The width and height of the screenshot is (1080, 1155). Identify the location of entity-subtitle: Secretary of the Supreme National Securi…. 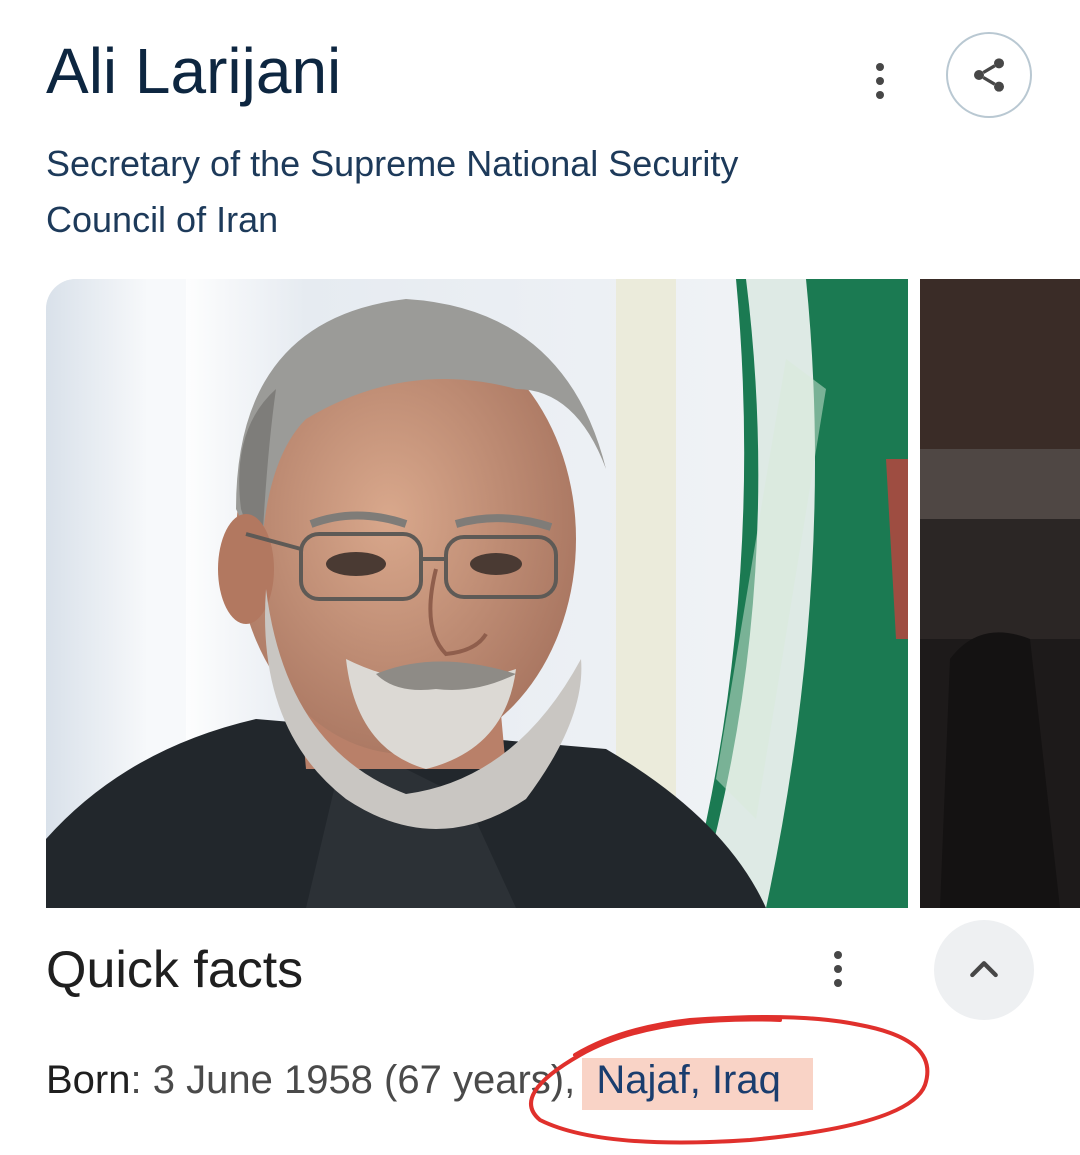
(392, 191).